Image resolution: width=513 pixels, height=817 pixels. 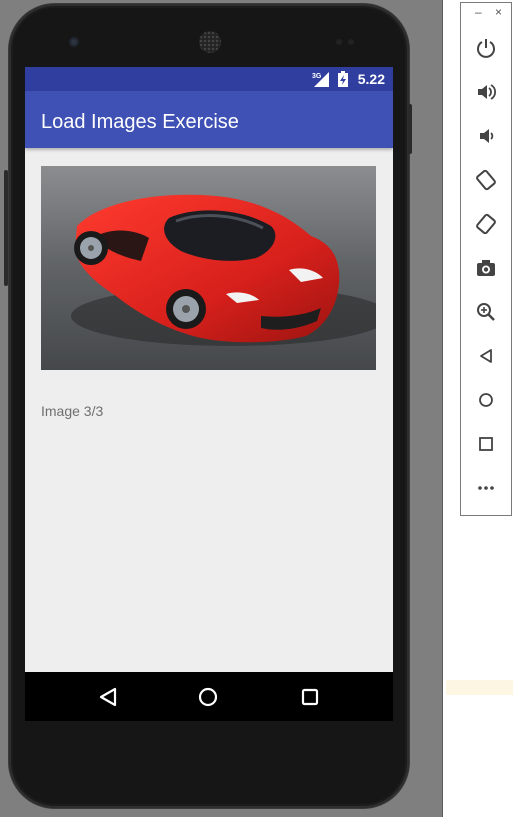 What do you see at coordinates (486, 268) in the screenshot?
I see `camera-icon` at bounding box center [486, 268].